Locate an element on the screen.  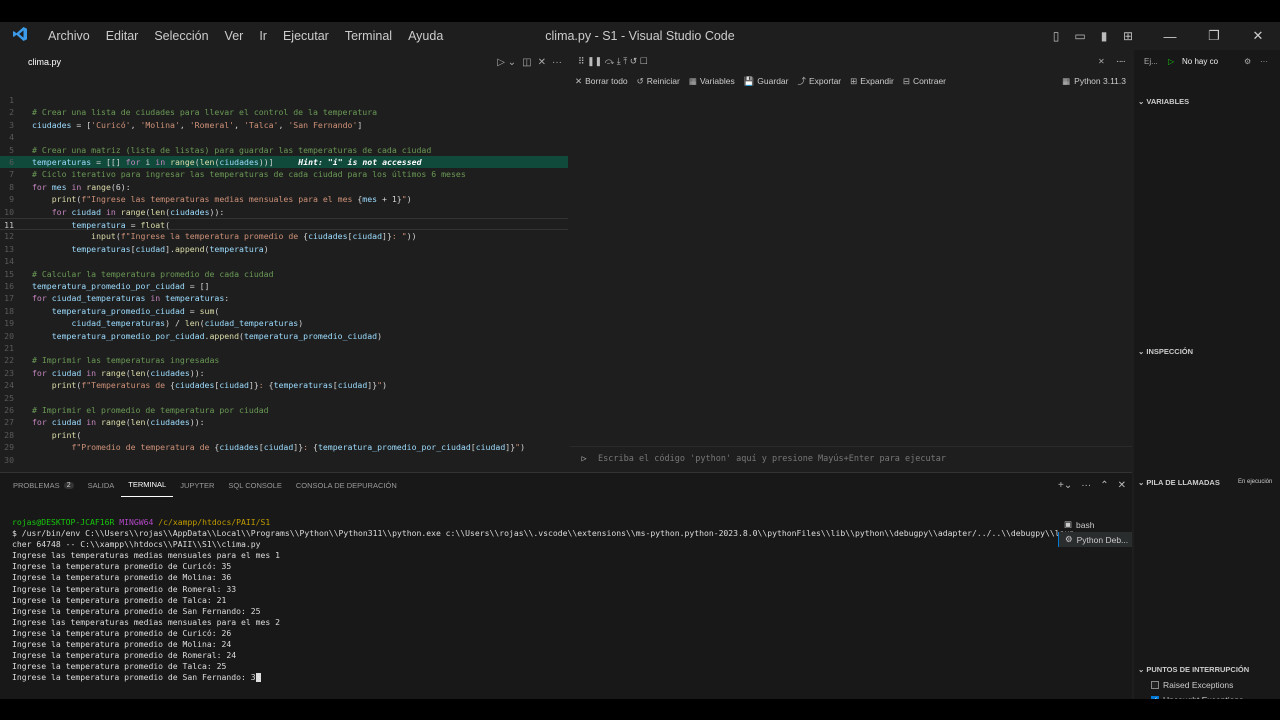
toolbar-borrar-todo-button: ✕ Borrar todo is located at coordinates (601, 81).